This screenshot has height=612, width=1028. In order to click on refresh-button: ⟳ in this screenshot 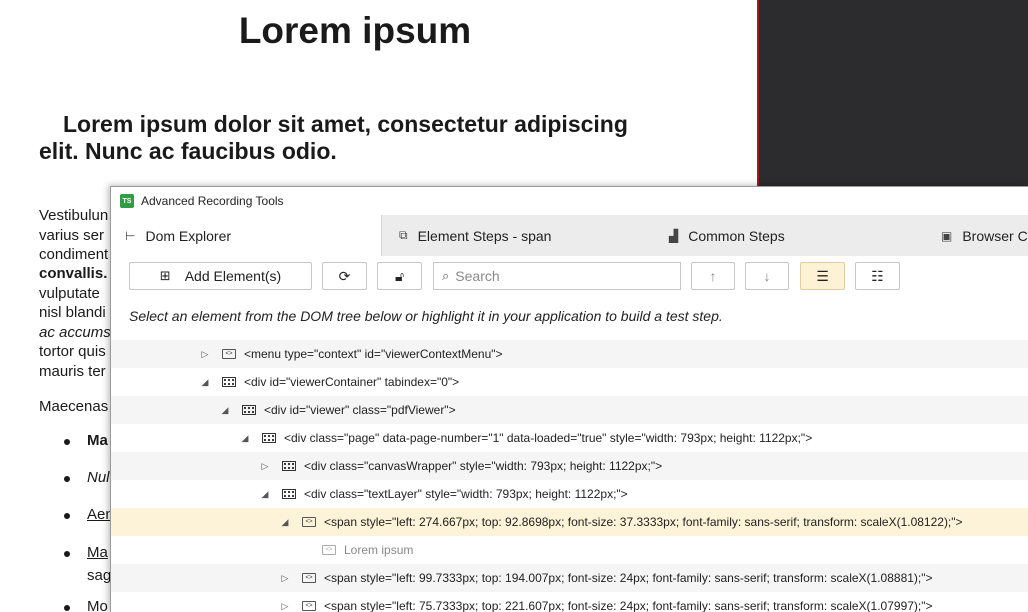, I will do `click(344, 276)`.